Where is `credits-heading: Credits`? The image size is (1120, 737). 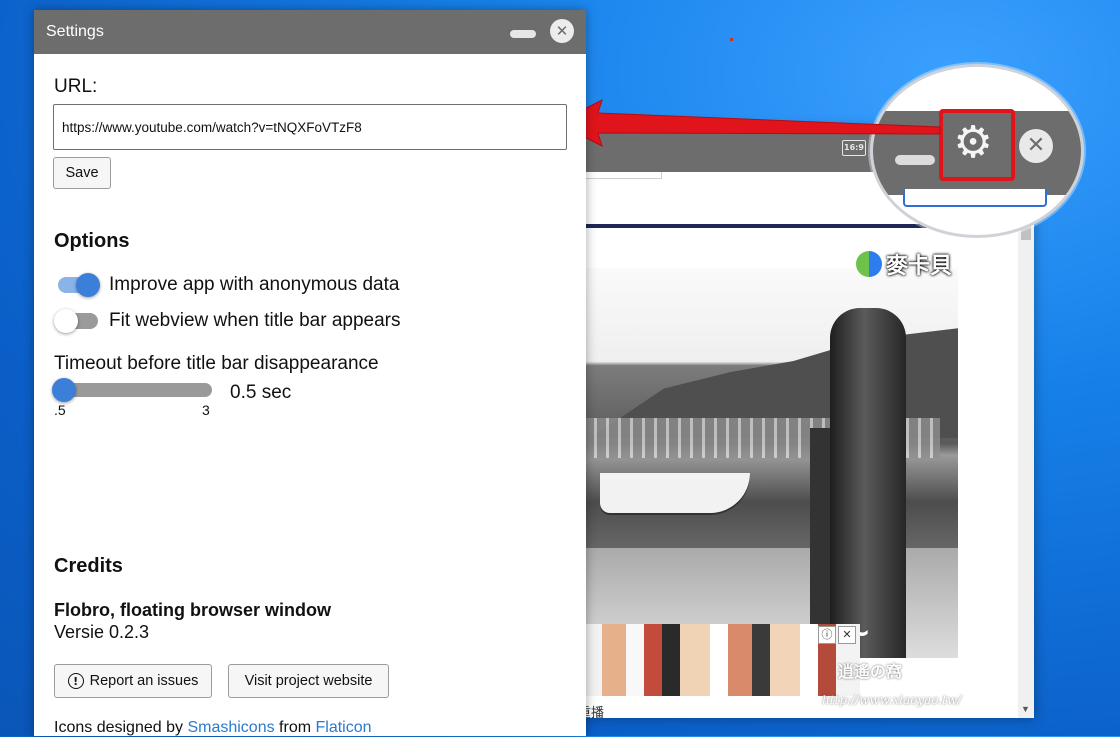
credits-heading: Credits is located at coordinates (88, 566).